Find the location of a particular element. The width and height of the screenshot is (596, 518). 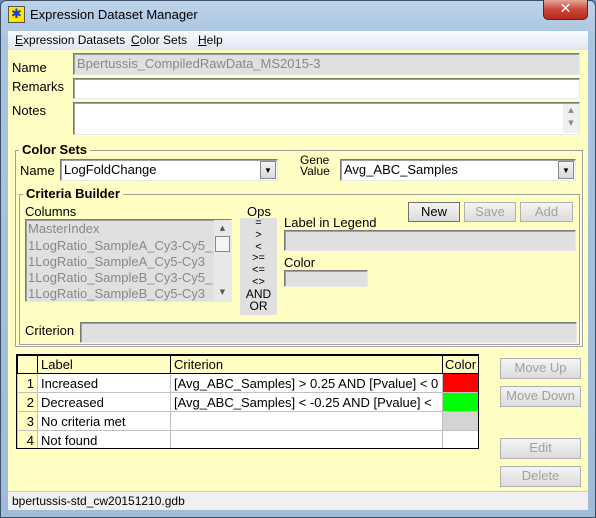

window-title: Expression Dataset Manager is located at coordinates (114, 14).